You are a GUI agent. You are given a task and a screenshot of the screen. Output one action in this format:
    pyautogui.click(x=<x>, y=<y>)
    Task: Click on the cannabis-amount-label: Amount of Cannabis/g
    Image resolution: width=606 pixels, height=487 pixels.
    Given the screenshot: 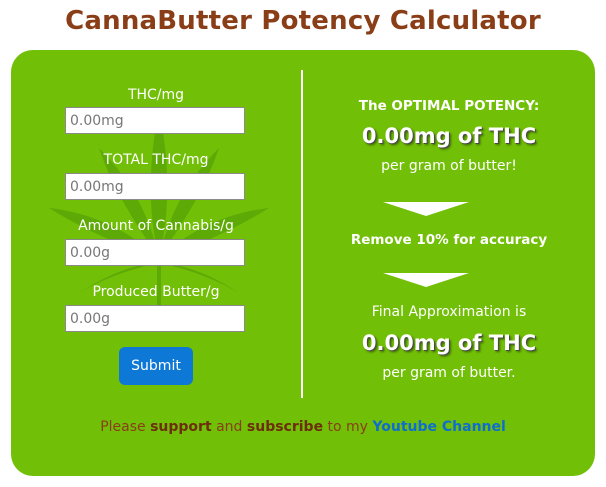 What is the action you would take?
    pyautogui.click(x=156, y=226)
    